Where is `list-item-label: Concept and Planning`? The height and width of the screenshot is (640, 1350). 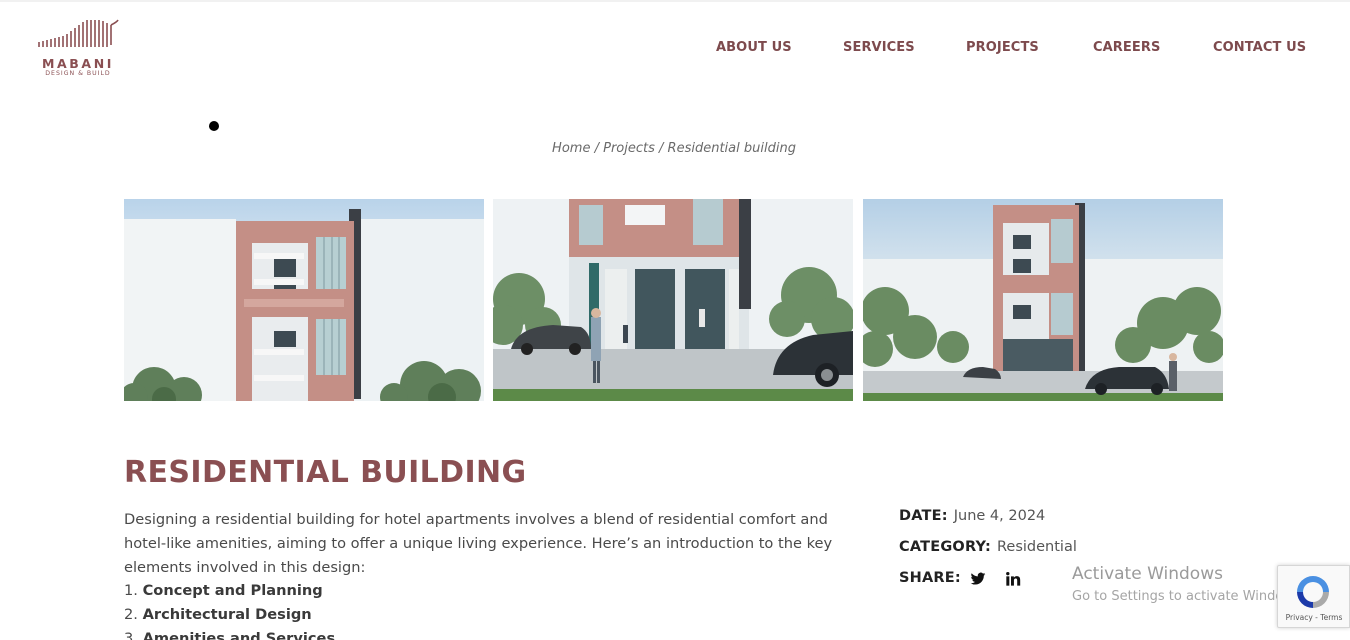 list-item-label: Concept and Planning is located at coordinates (232, 590).